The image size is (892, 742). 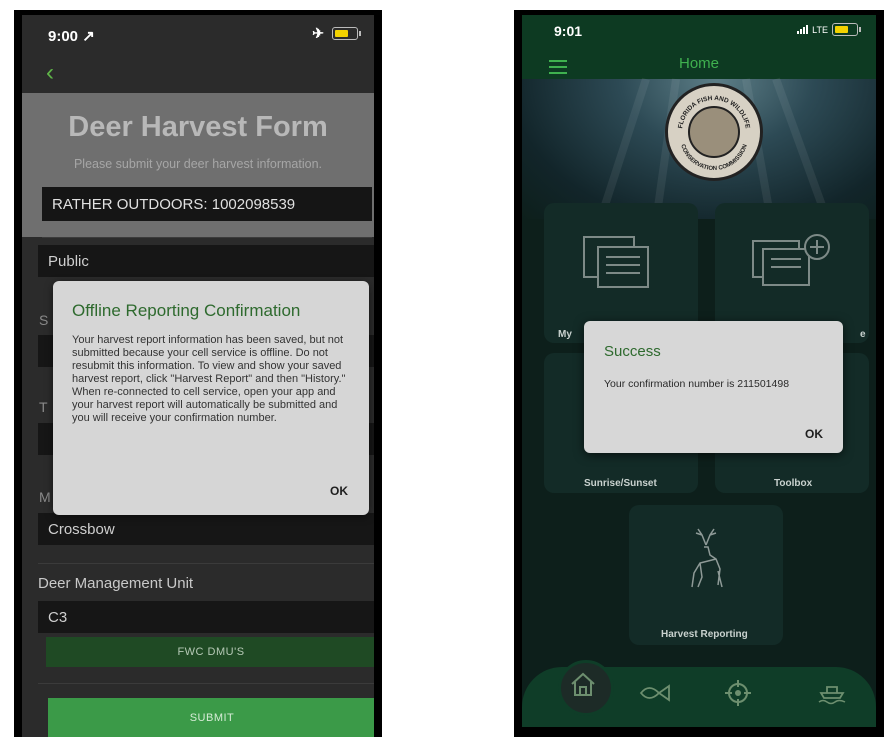 I want to click on dialog-title: Success, so click(x=632, y=351).